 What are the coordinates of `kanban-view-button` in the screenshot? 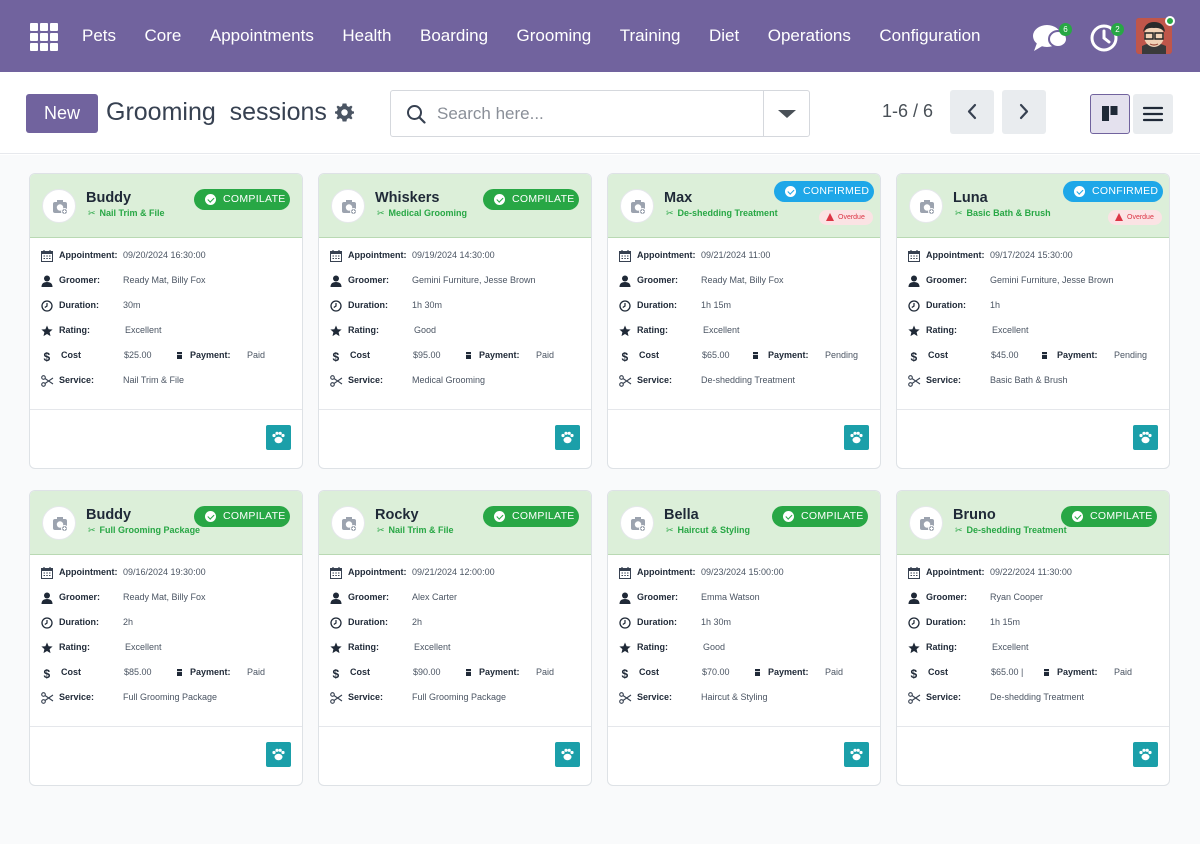 It's located at (1110, 114).